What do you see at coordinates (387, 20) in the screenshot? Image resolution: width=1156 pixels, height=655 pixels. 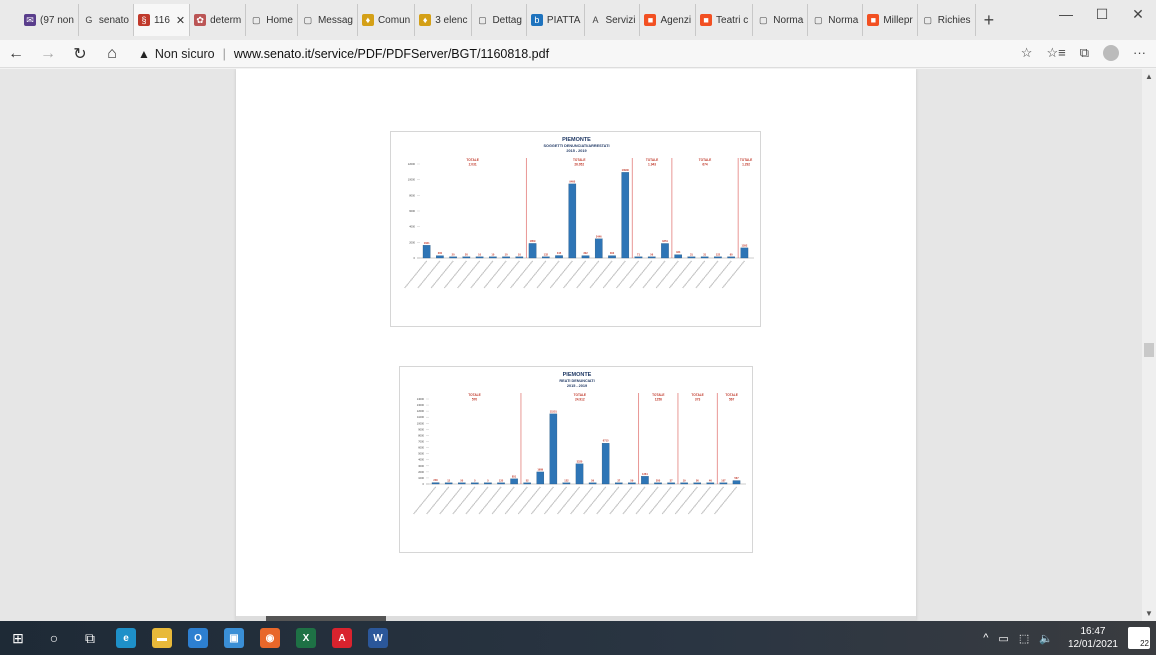 I see `tab-6: ♦ Comun` at bounding box center [387, 20].